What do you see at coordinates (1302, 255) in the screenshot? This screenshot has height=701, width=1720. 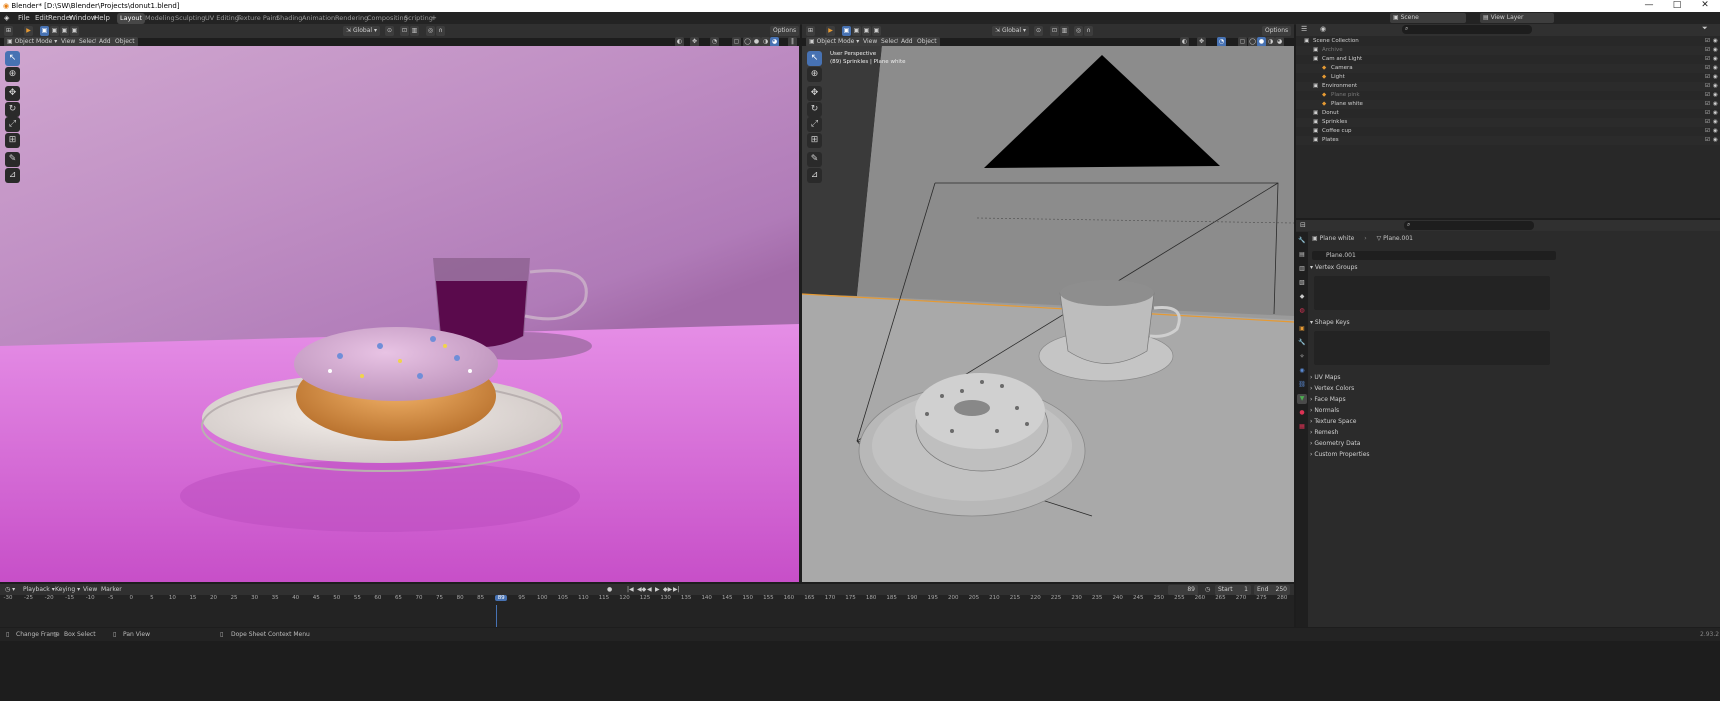 I see `render-tab-icon: ▤` at bounding box center [1302, 255].